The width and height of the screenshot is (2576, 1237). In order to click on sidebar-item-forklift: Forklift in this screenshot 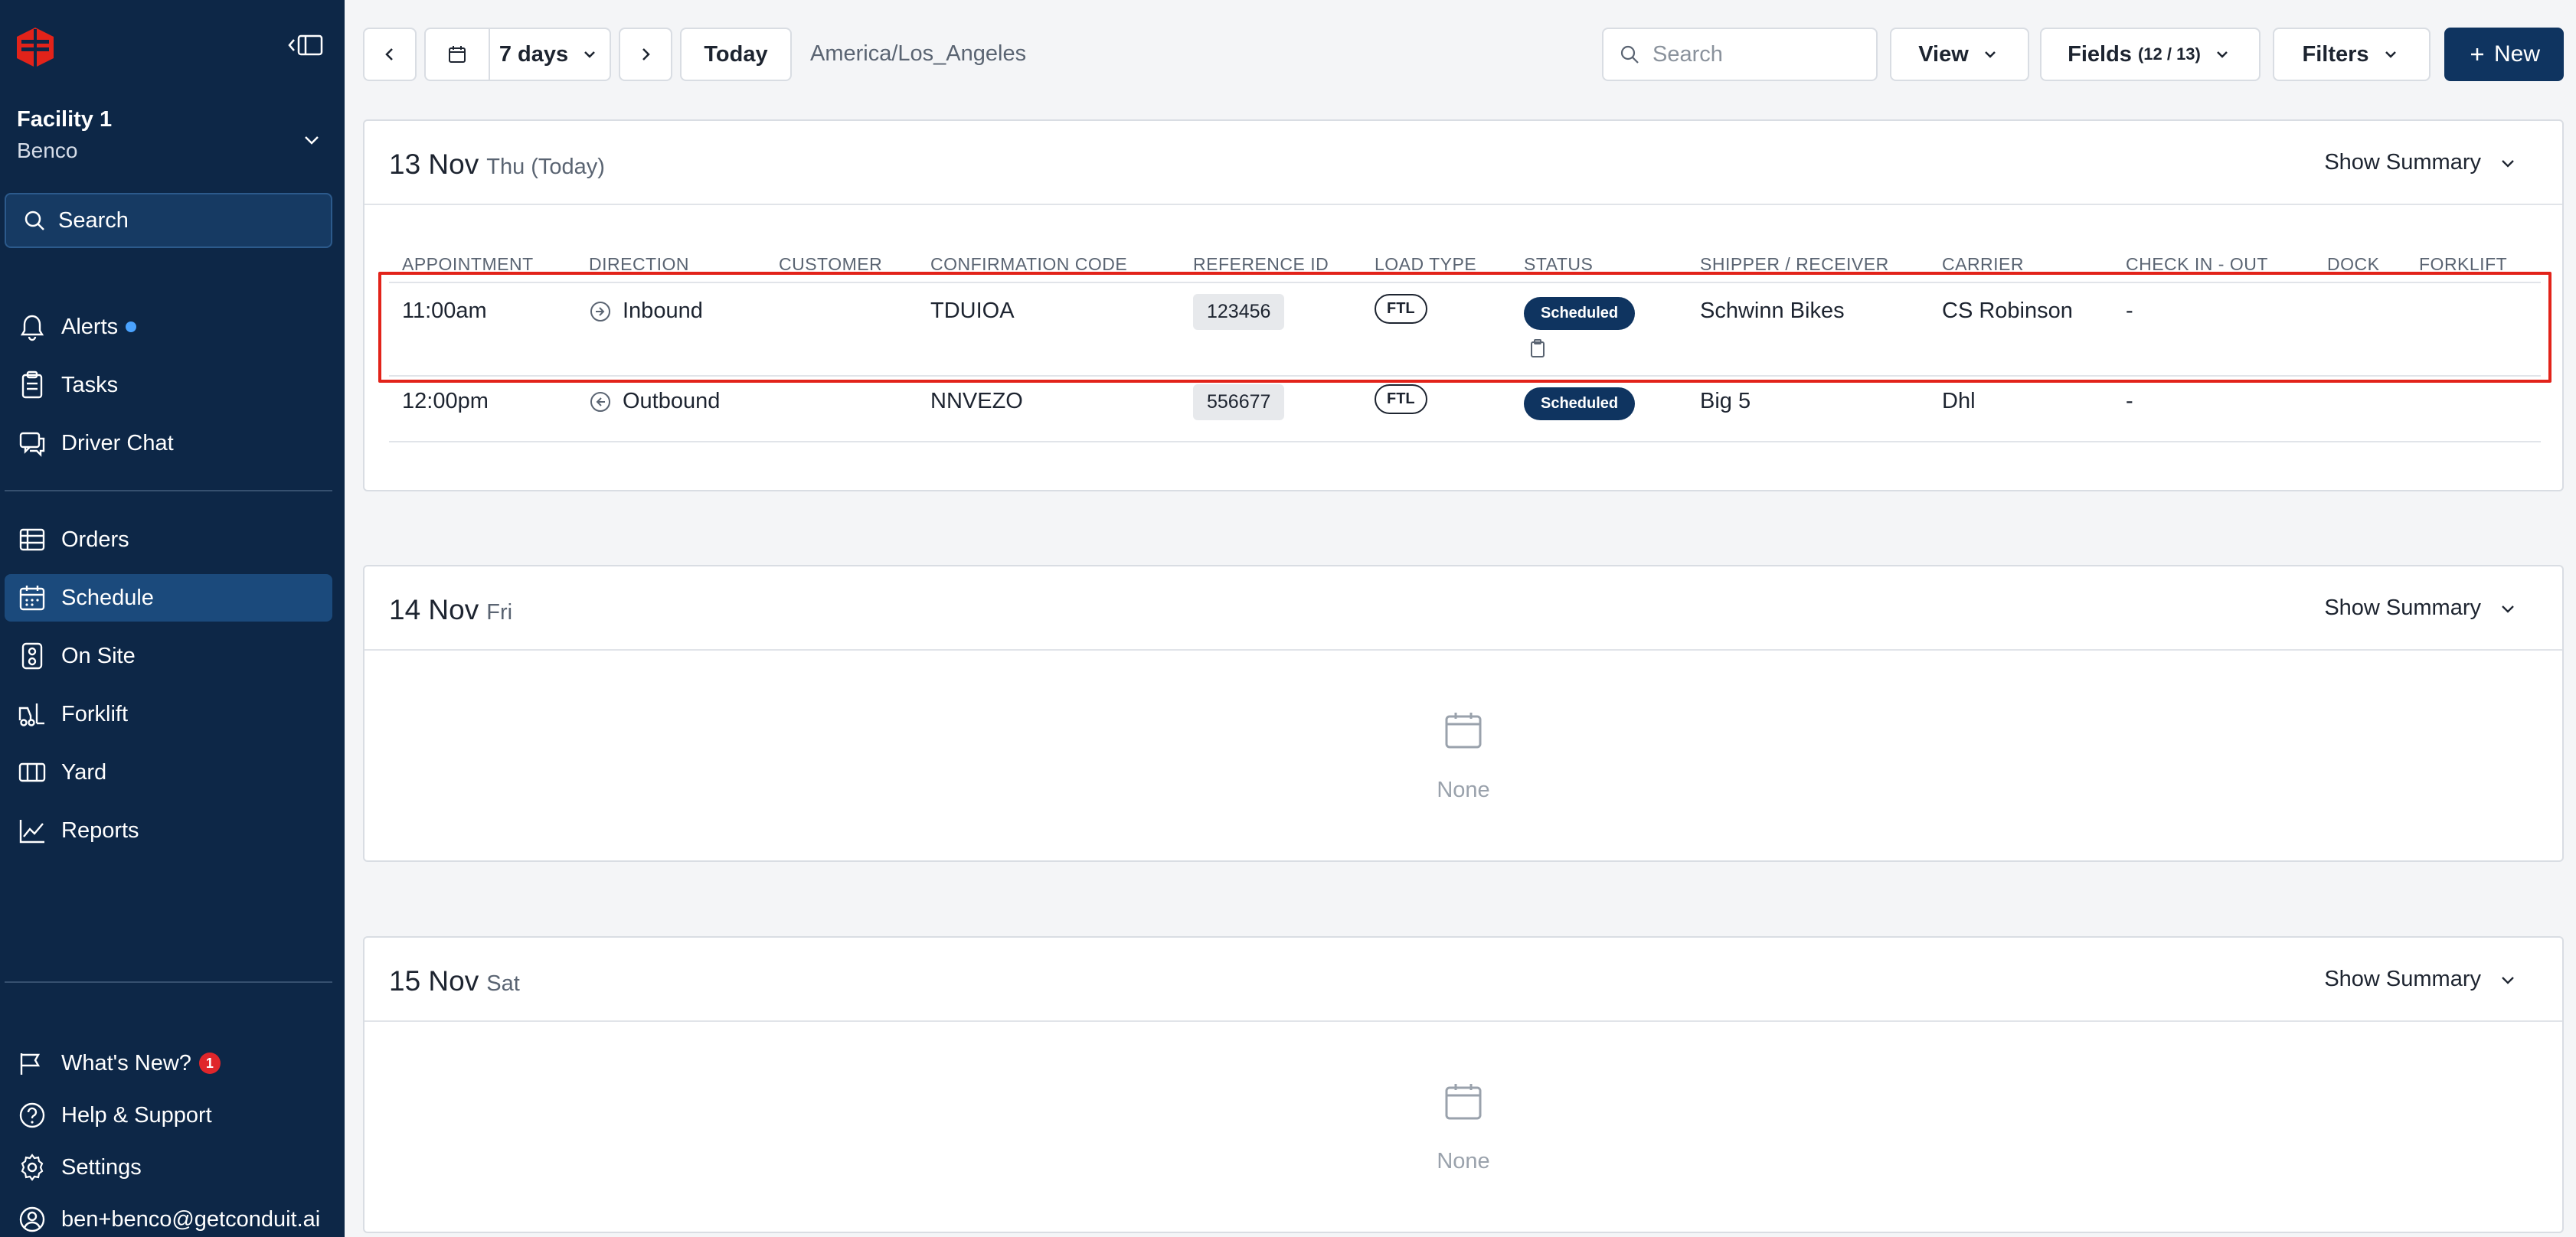, I will do `click(168, 714)`.